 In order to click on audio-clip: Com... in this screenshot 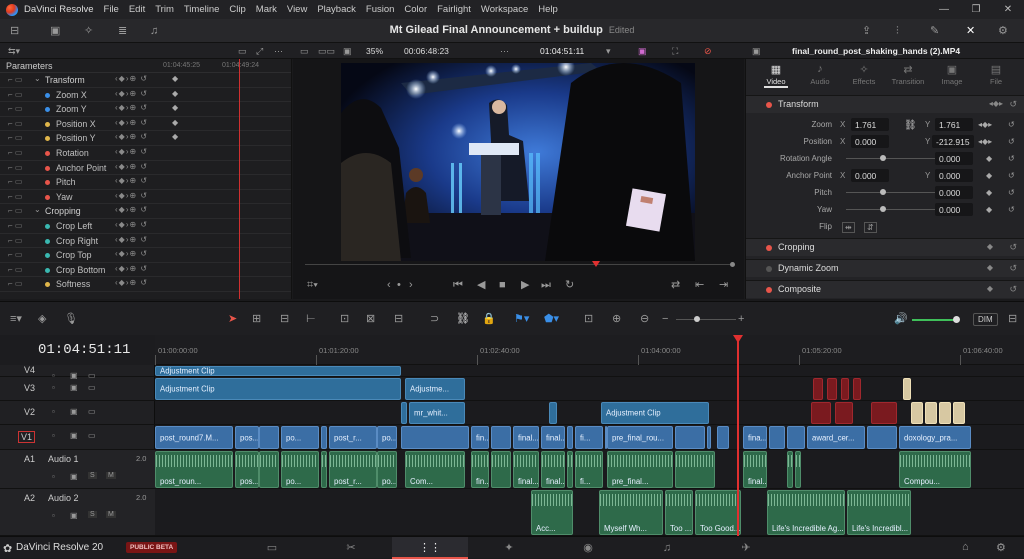, I will do `click(435, 469)`.